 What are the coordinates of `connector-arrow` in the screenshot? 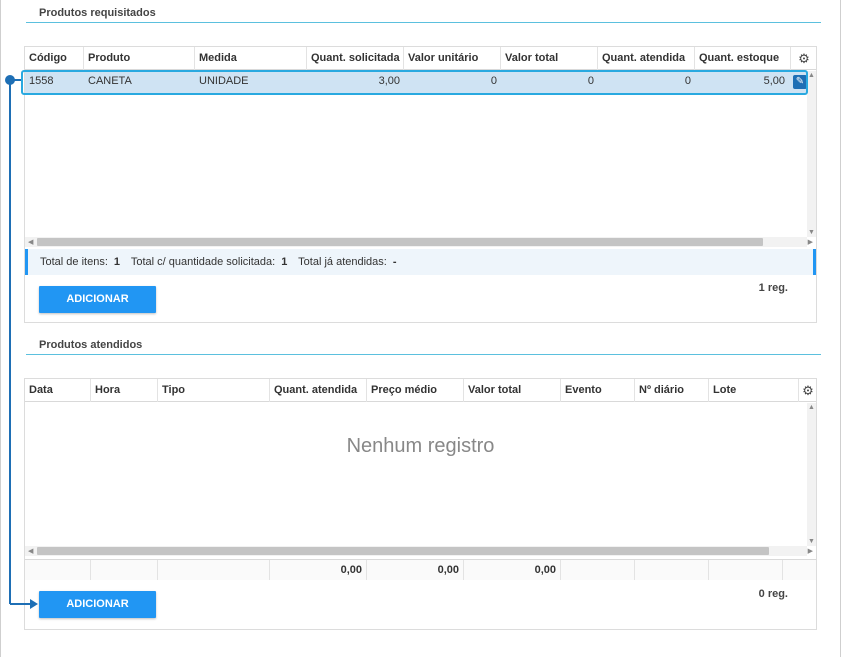 It's located at (21, 342).